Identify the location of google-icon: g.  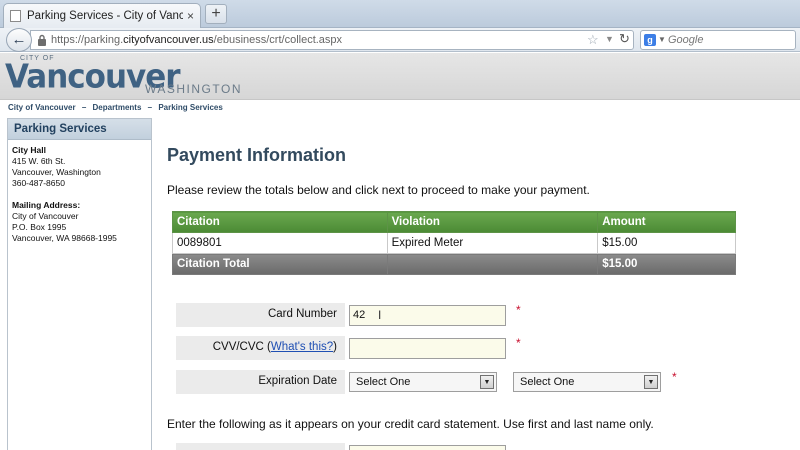
(650, 40).